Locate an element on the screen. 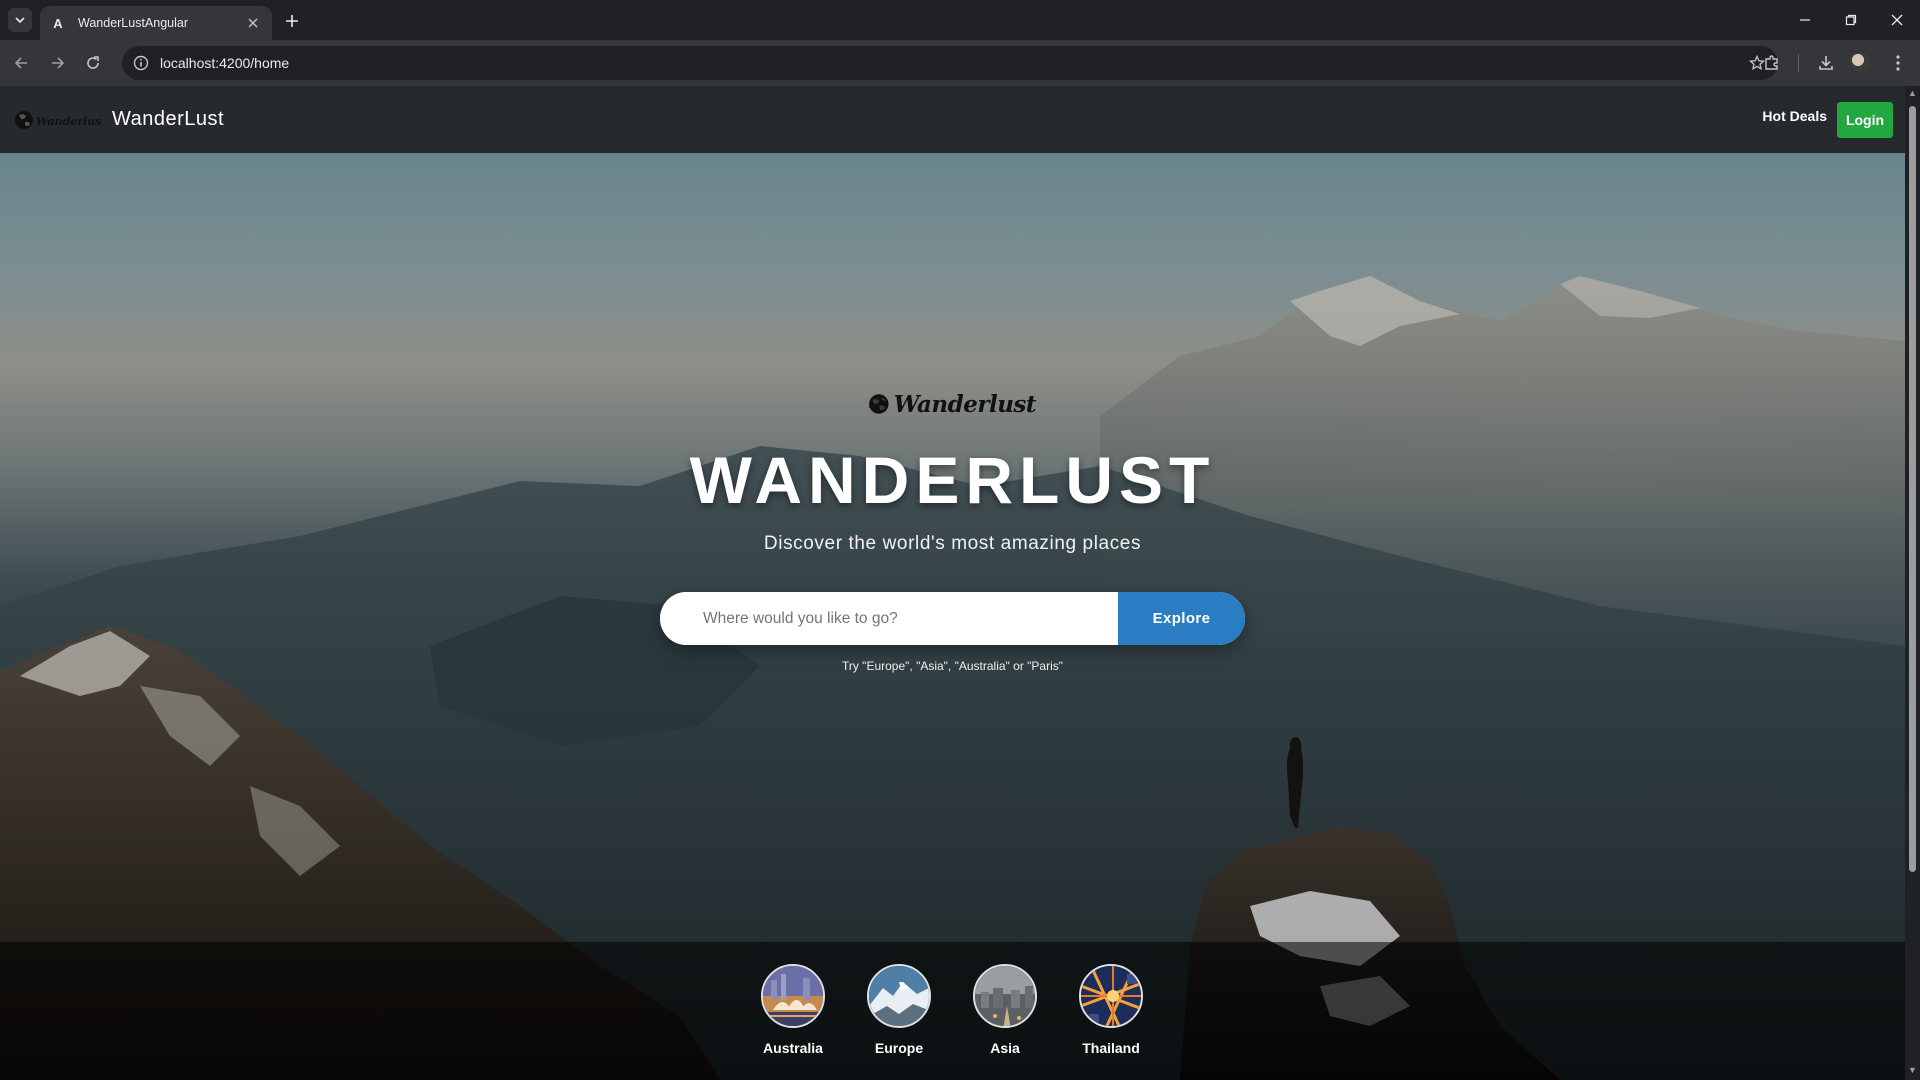 The width and height of the screenshot is (1920, 1080). close-icon is located at coordinates (253, 23).